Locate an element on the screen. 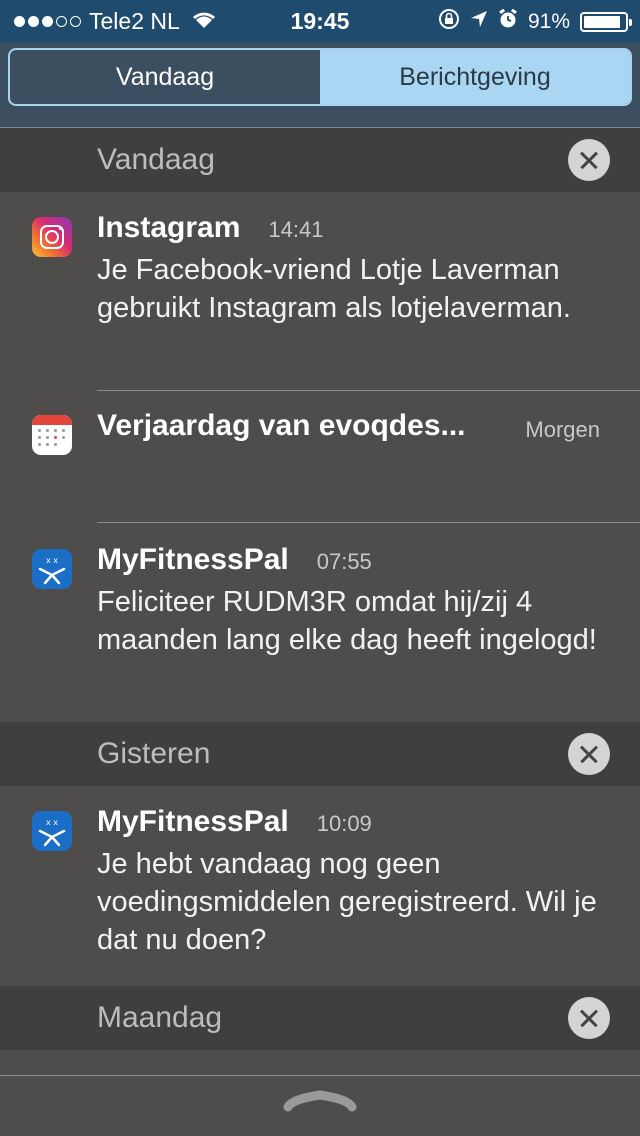 Image resolution: width=640 pixels, height=1136 pixels. notification-center-header: Vandaag Berichtgeving is located at coordinates (320, 85).